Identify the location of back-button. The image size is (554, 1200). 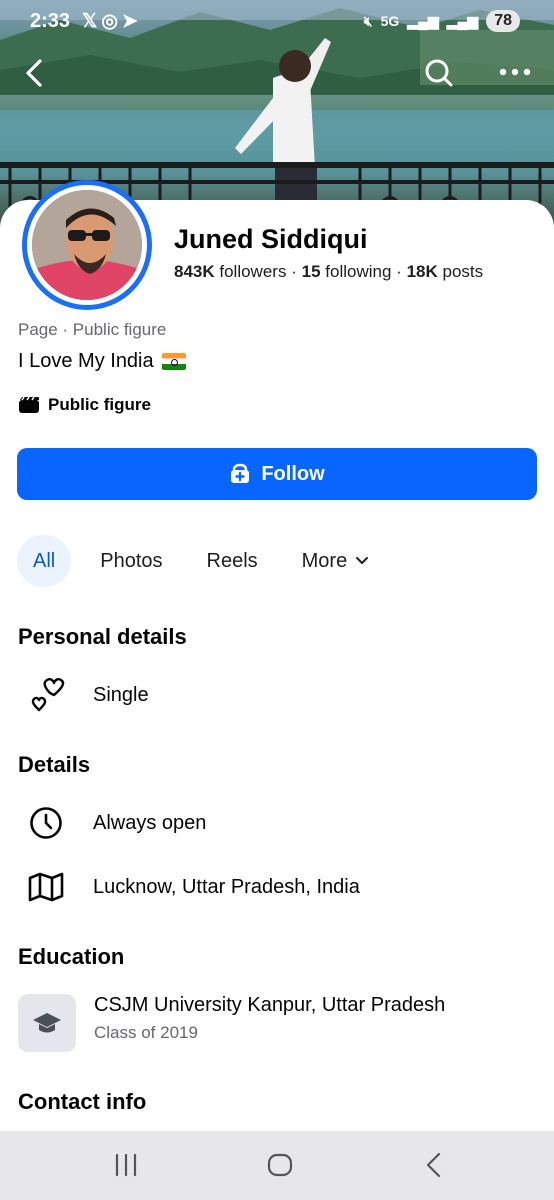
(34, 75).